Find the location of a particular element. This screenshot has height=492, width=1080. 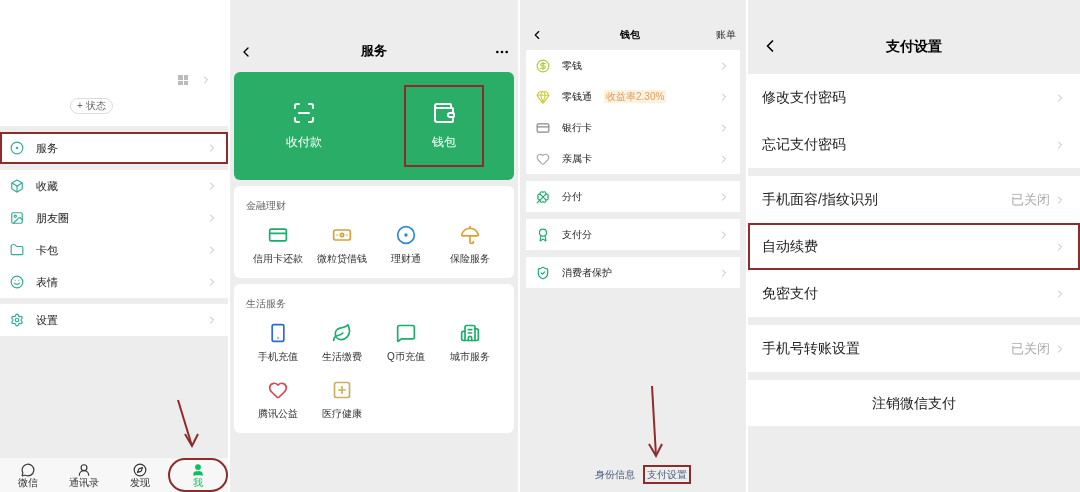

bill-link: 账单 is located at coordinates (726, 34).